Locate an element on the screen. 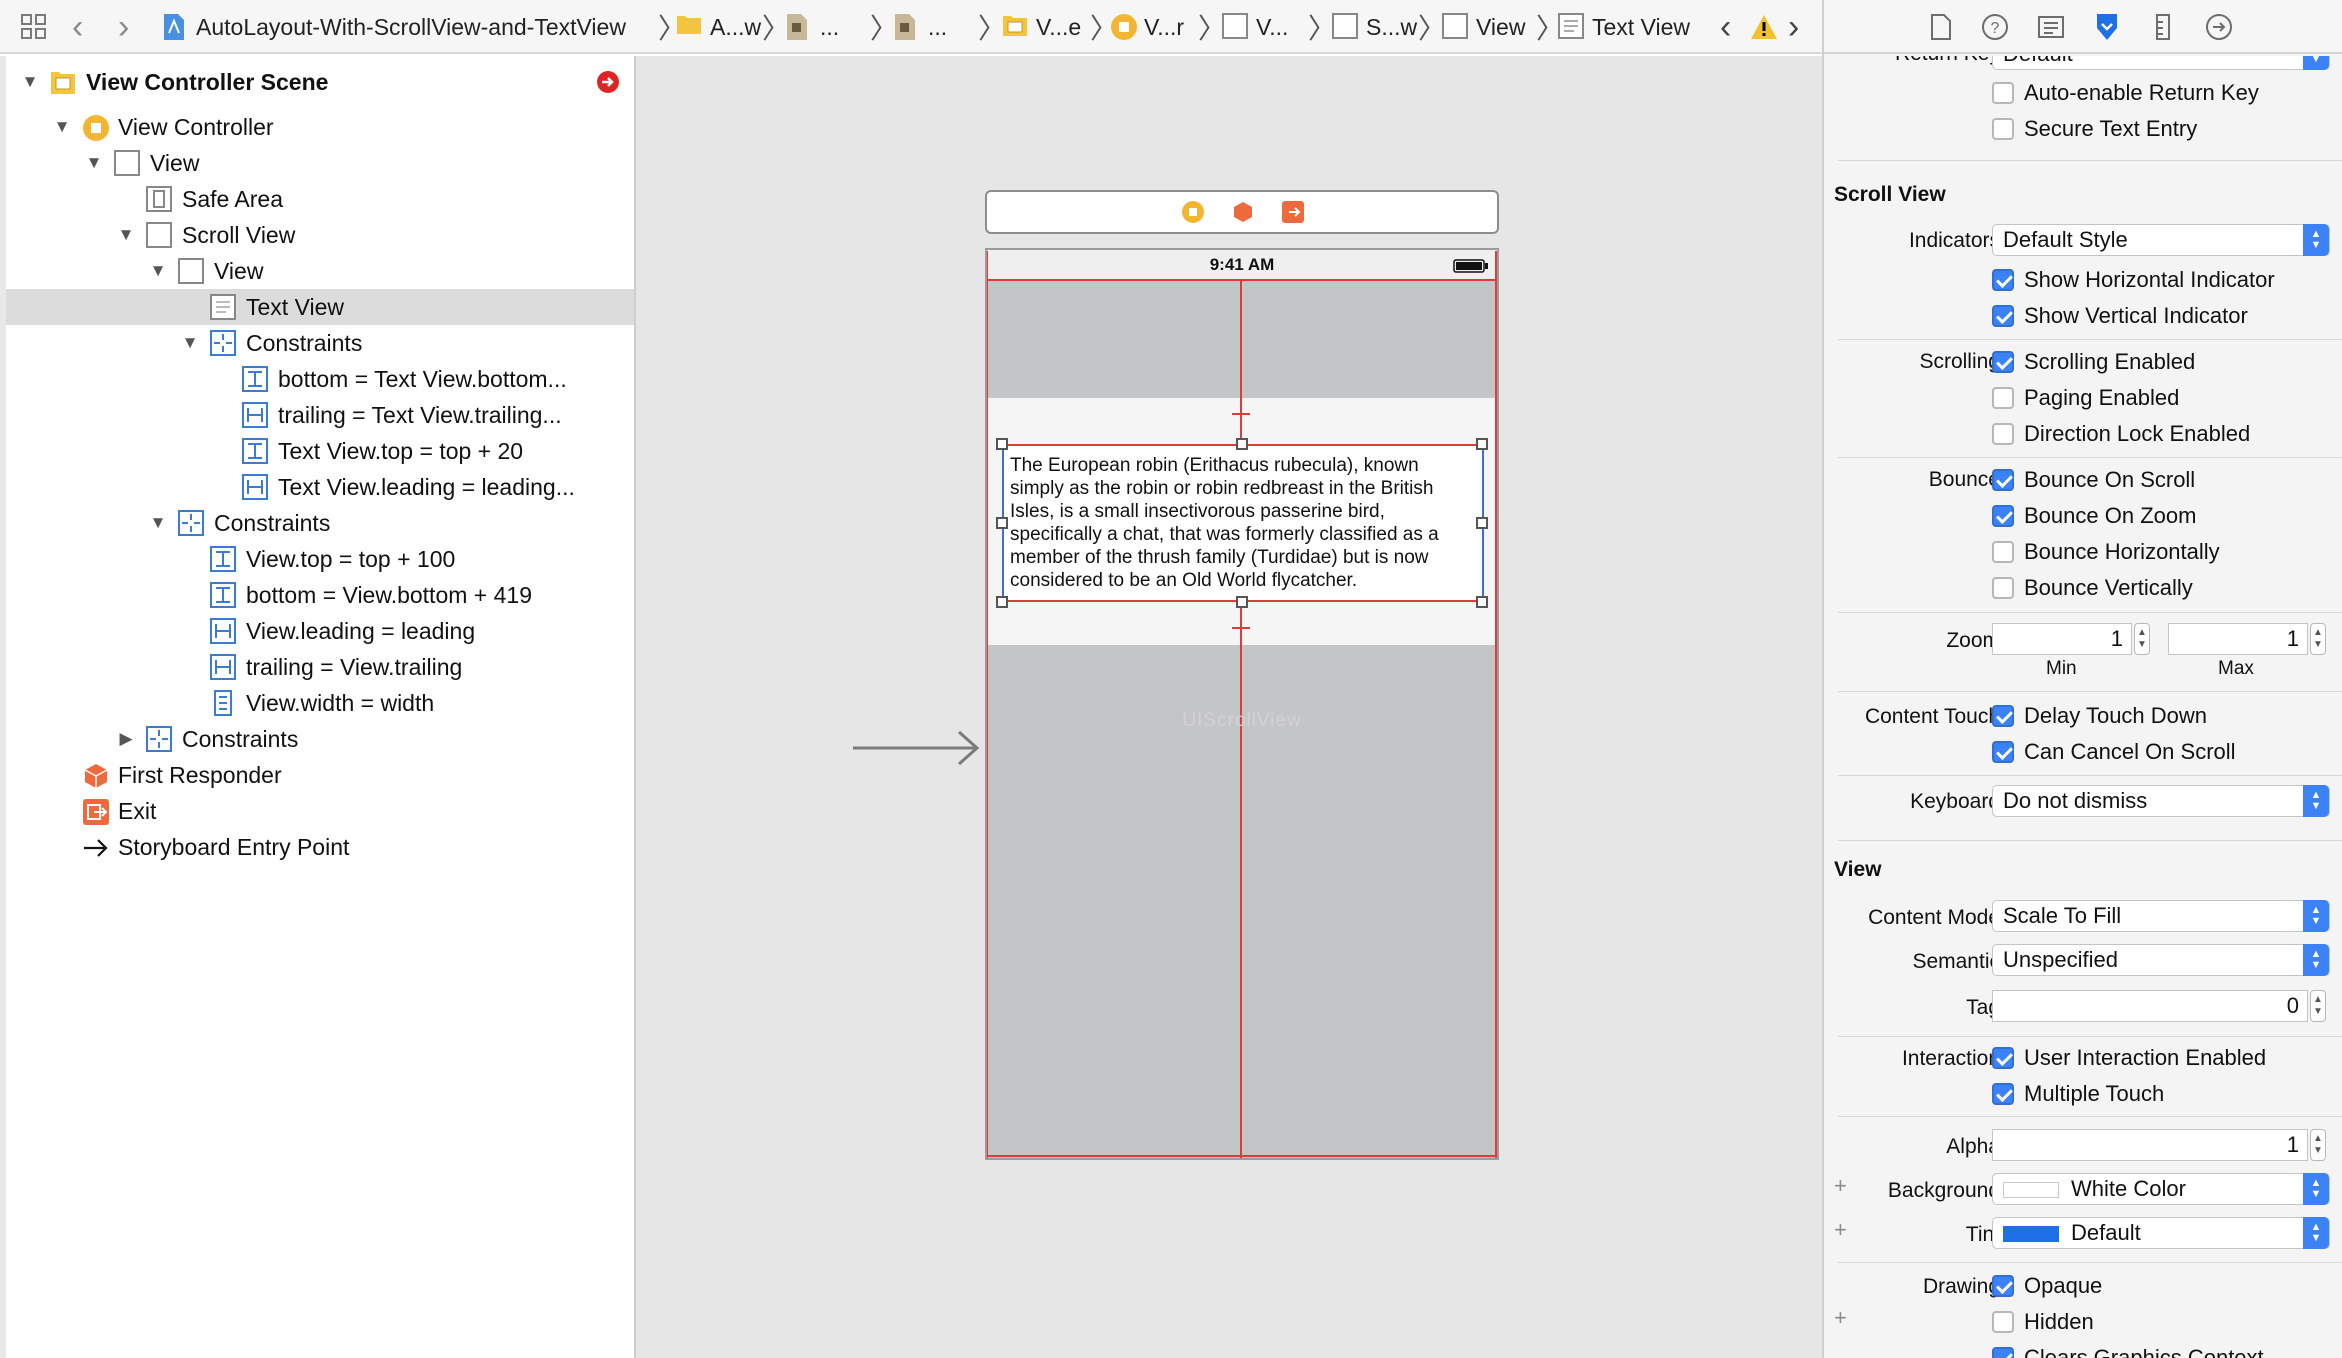 This screenshot has height=1358, width=2342. background-popup: White Color ▲ ▼ is located at coordinates (2161, 1189).